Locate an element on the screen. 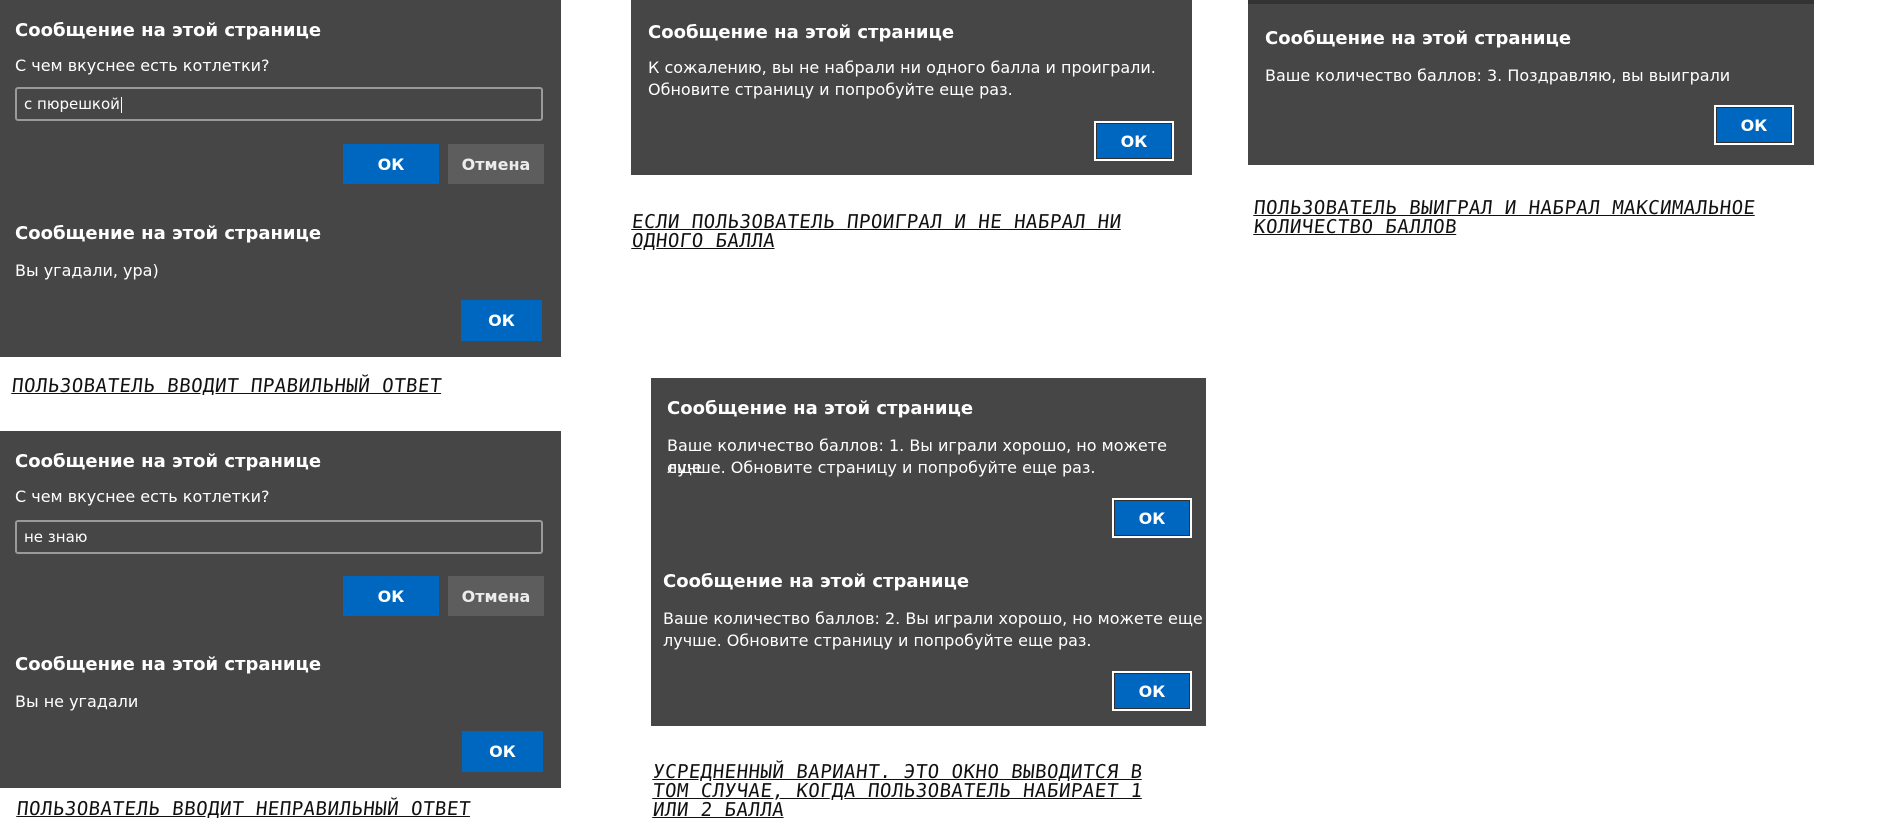 This screenshot has width=1891, height=821. answer-input: с пюрешкой is located at coordinates (279, 104).